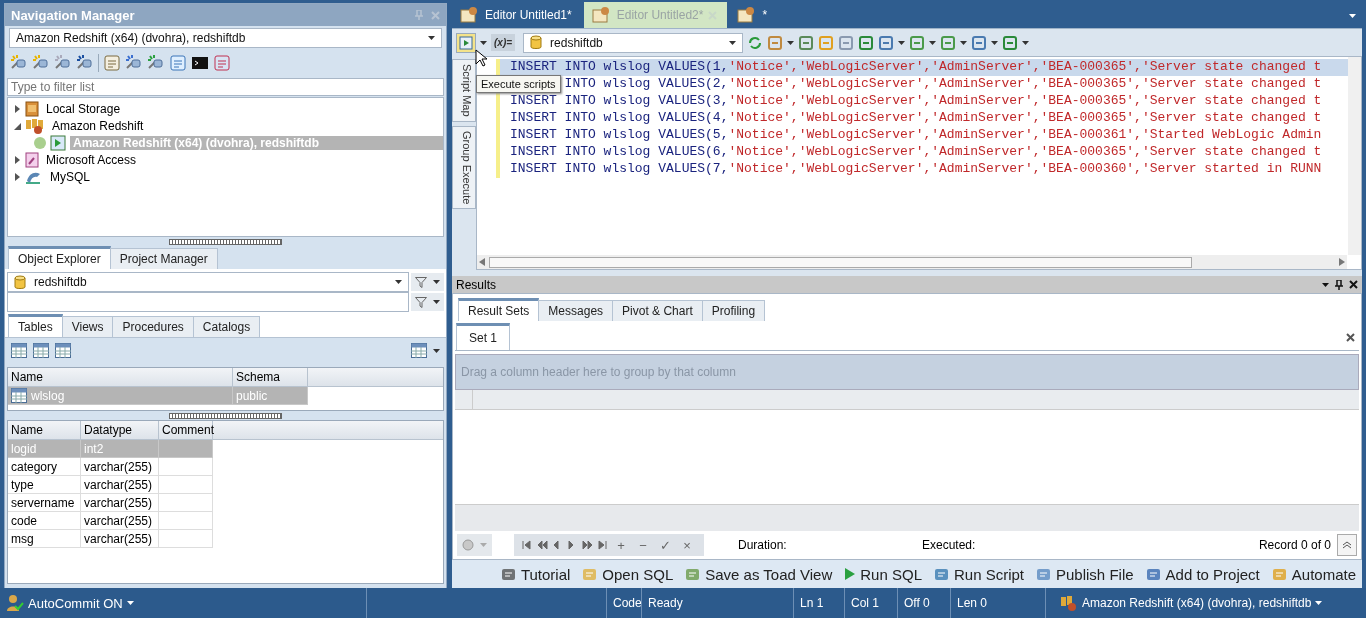 The height and width of the screenshot is (618, 1366). What do you see at coordinates (35, 325) in the screenshot?
I see `tab: Tables` at bounding box center [35, 325].